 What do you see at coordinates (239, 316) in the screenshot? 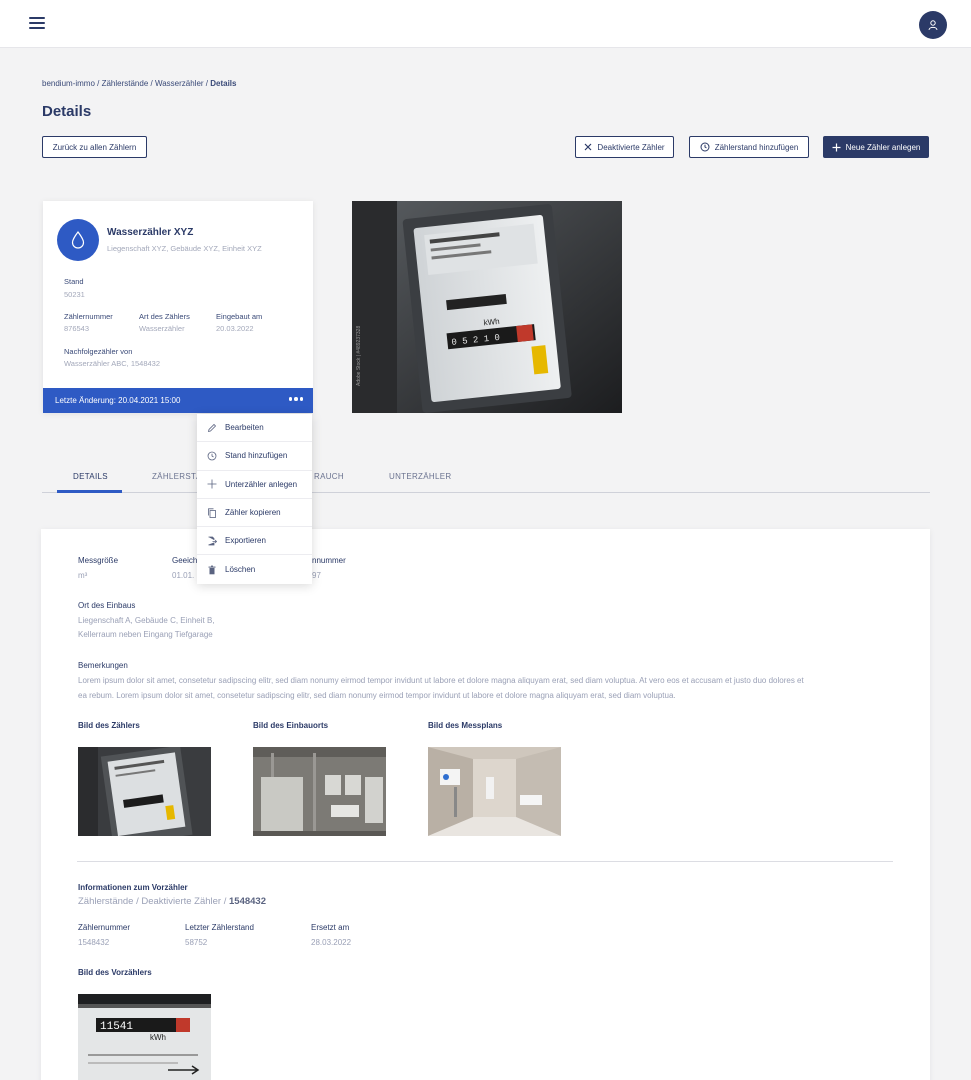
I see `field-label: Eingebaut am` at bounding box center [239, 316].